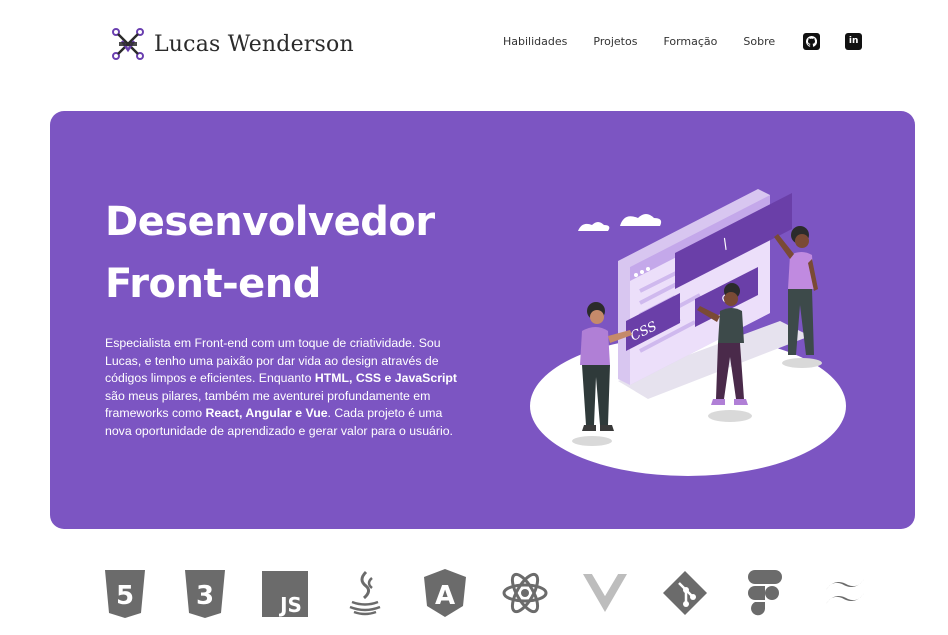  I want to click on hero-title: Desenvolvedor Front-end, so click(270, 253).